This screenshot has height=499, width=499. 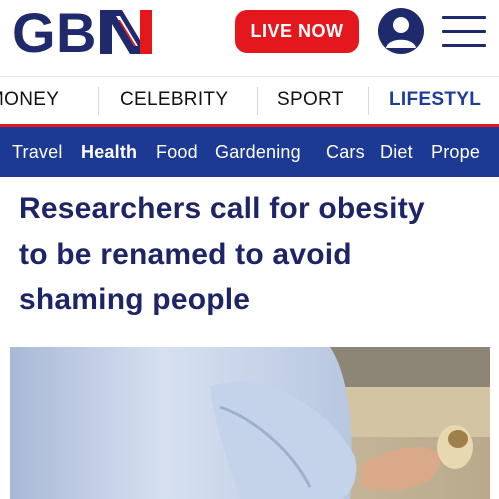 What do you see at coordinates (455, 152) in the screenshot?
I see `subnav-item-property: Prope` at bounding box center [455, 152].